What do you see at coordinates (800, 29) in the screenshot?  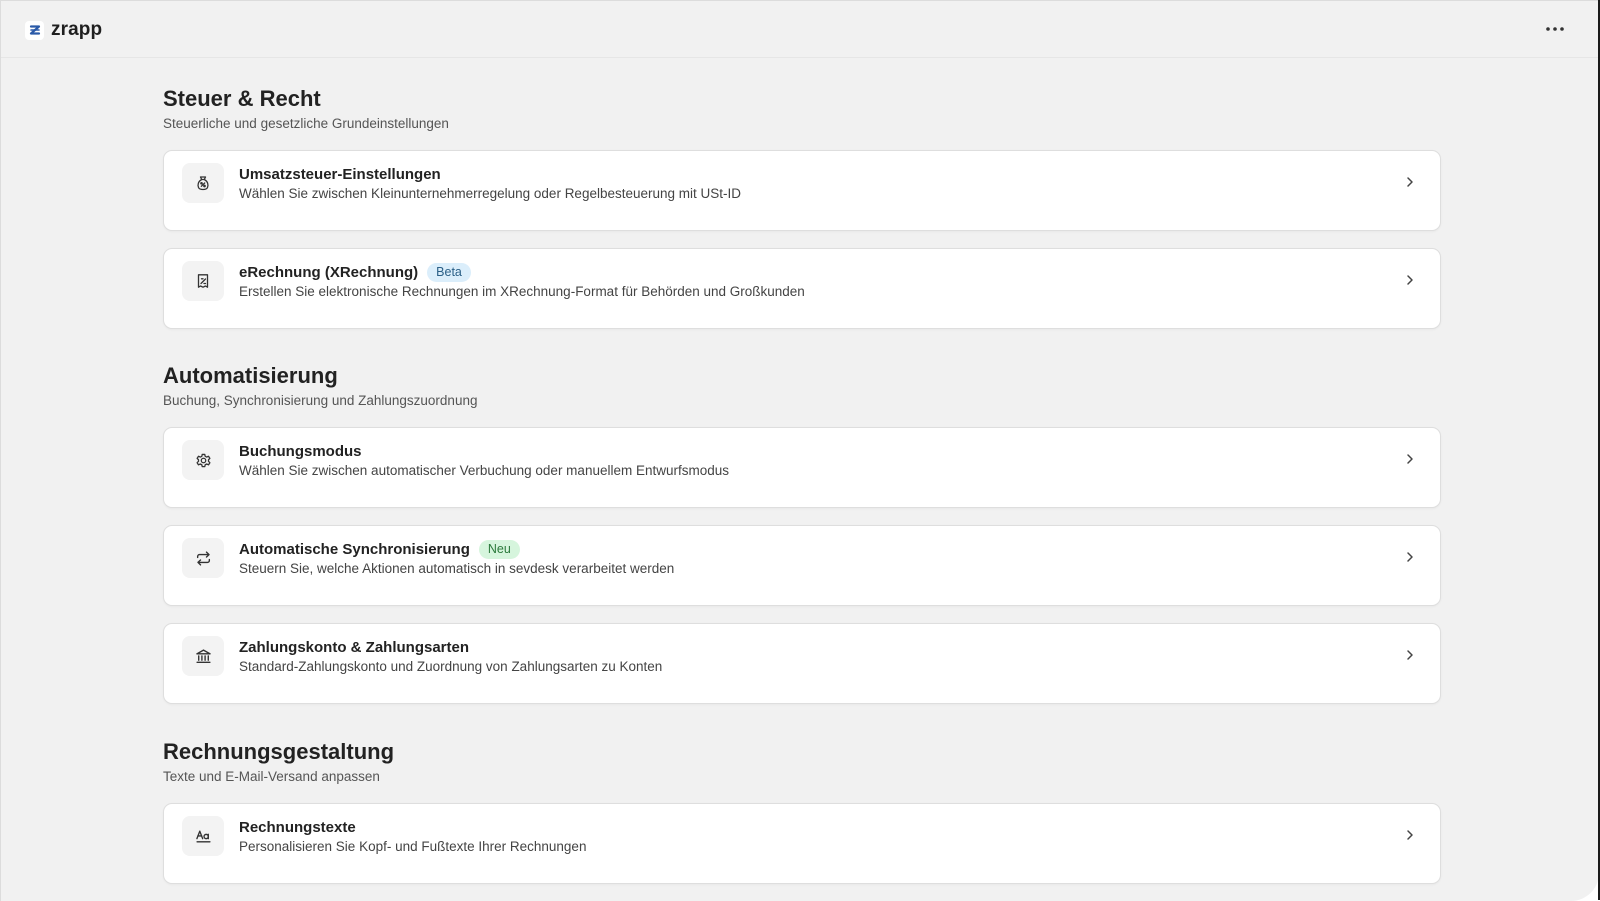 I see `top-bar: zrapp` at bounding box center [800, 29].